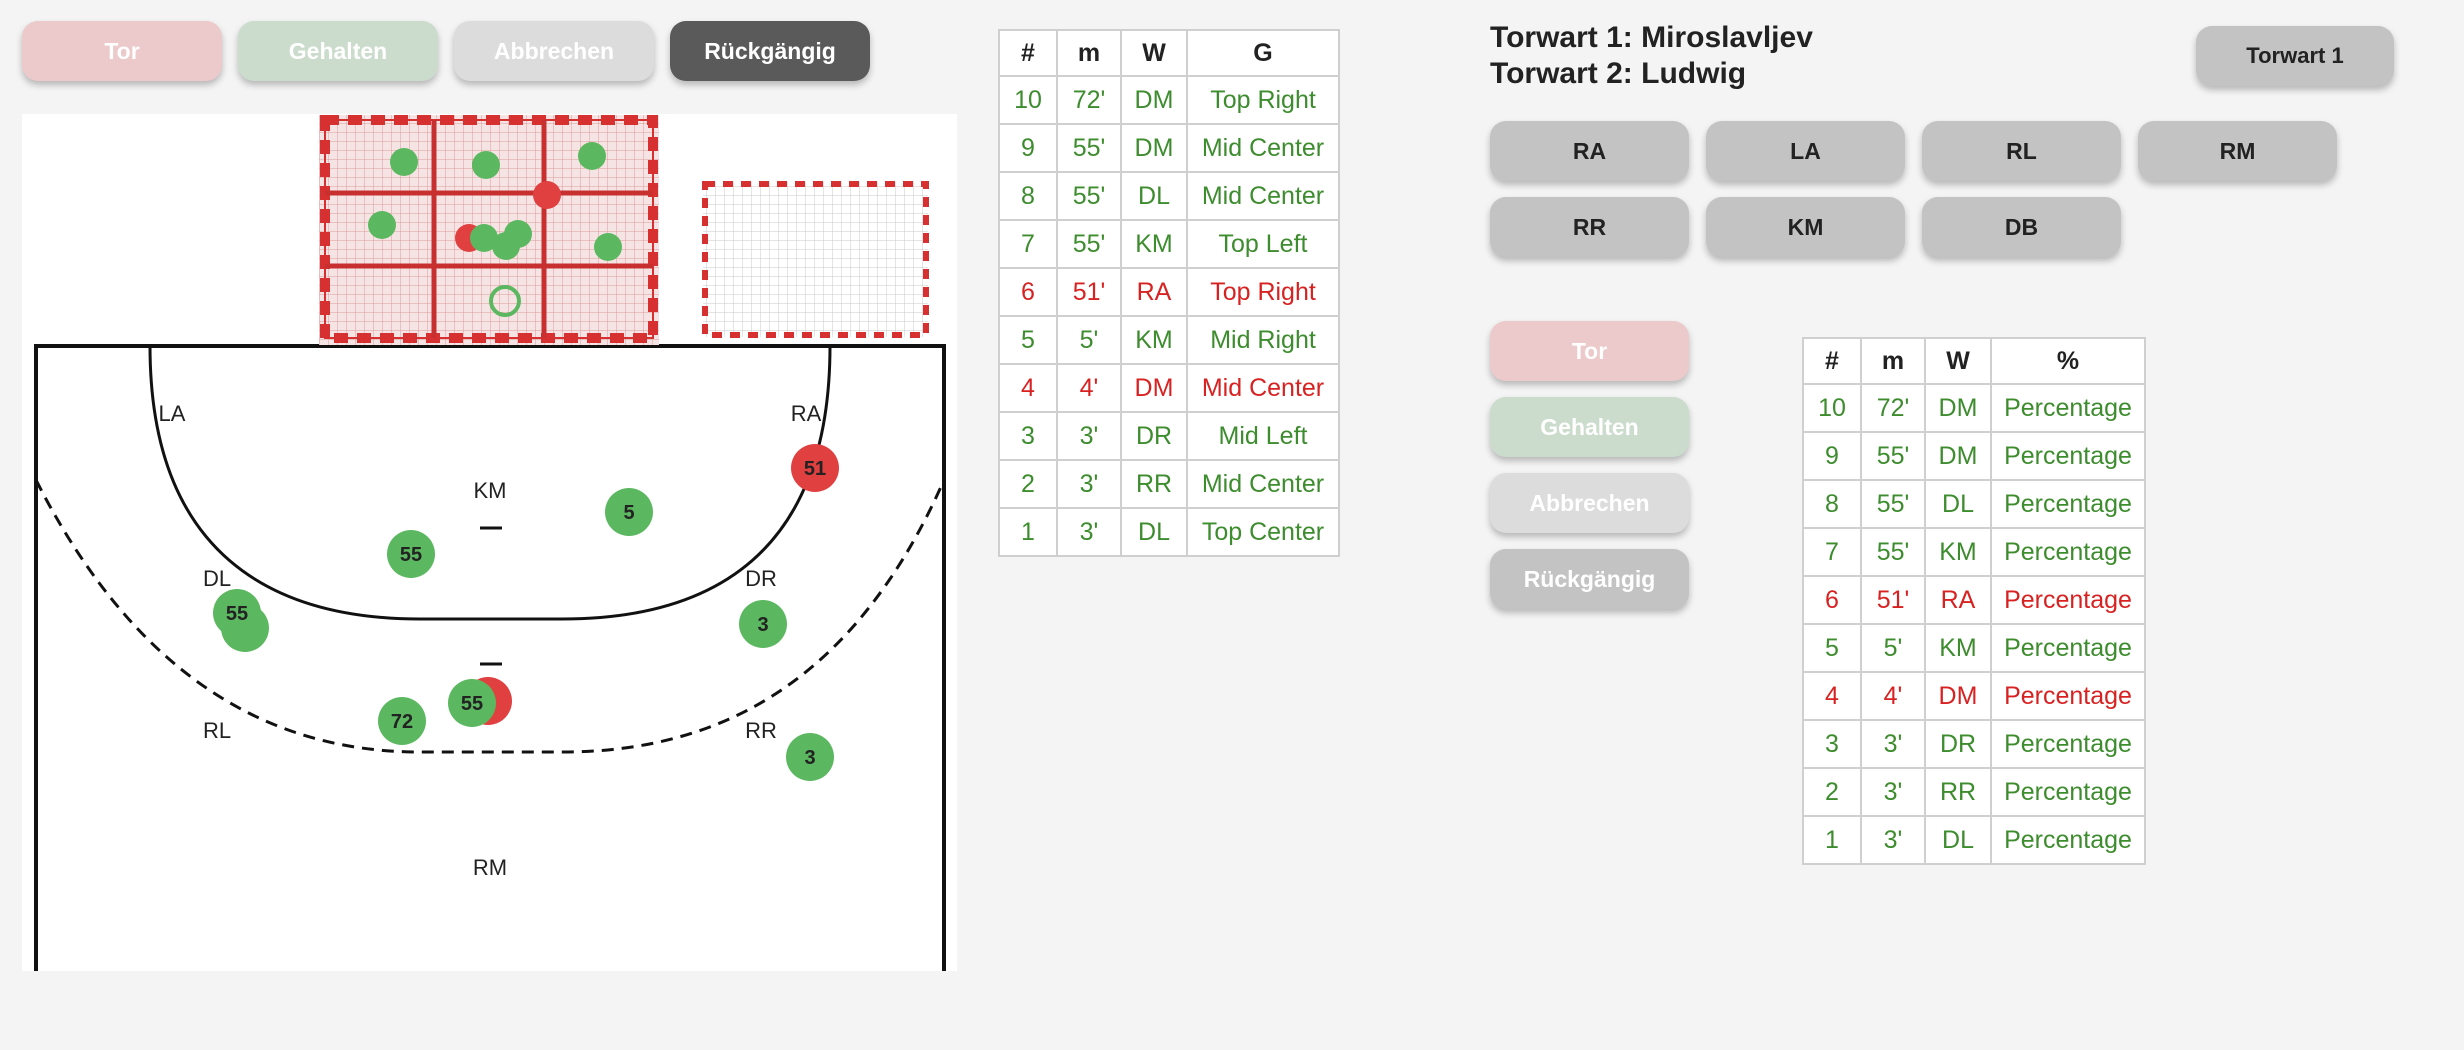  I want to click on court-label-rl: RL, so click(217, 730).